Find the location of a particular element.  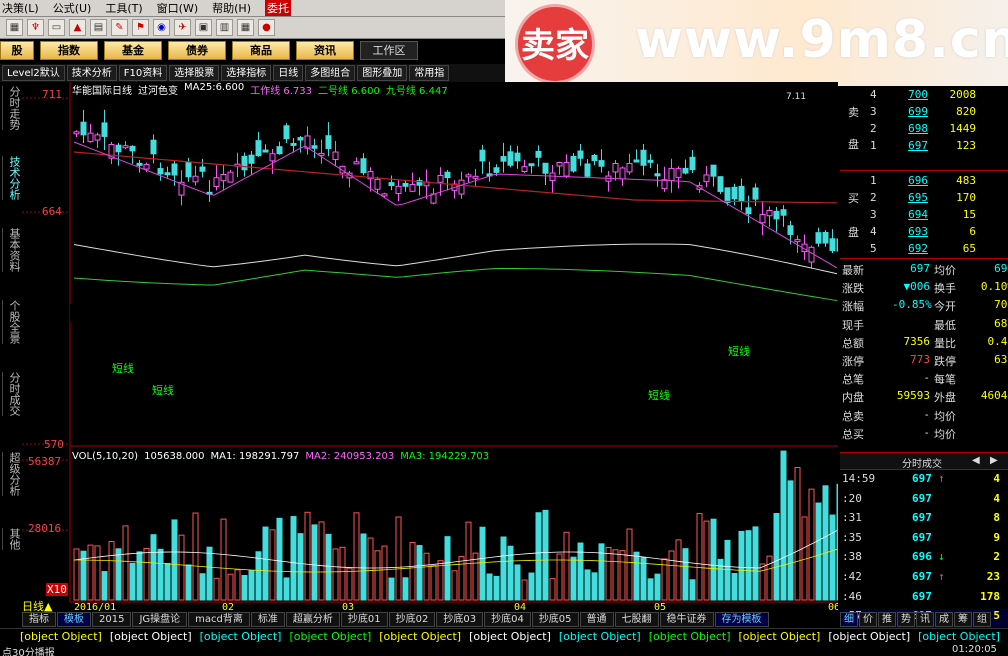

template-tab: 七股翻 is located at coordinates (636, 619).